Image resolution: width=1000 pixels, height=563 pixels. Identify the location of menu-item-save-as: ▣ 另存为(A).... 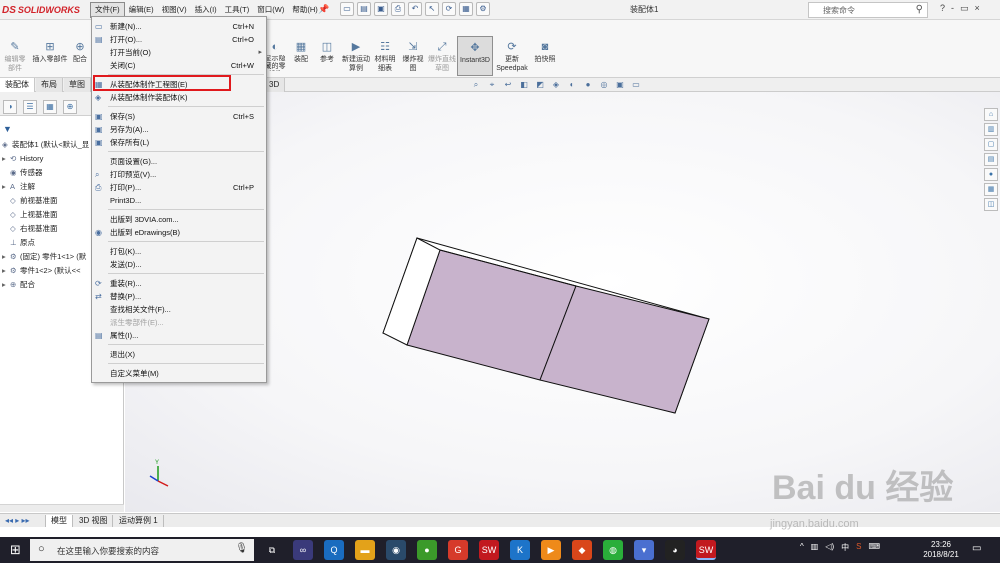
(179, 129).